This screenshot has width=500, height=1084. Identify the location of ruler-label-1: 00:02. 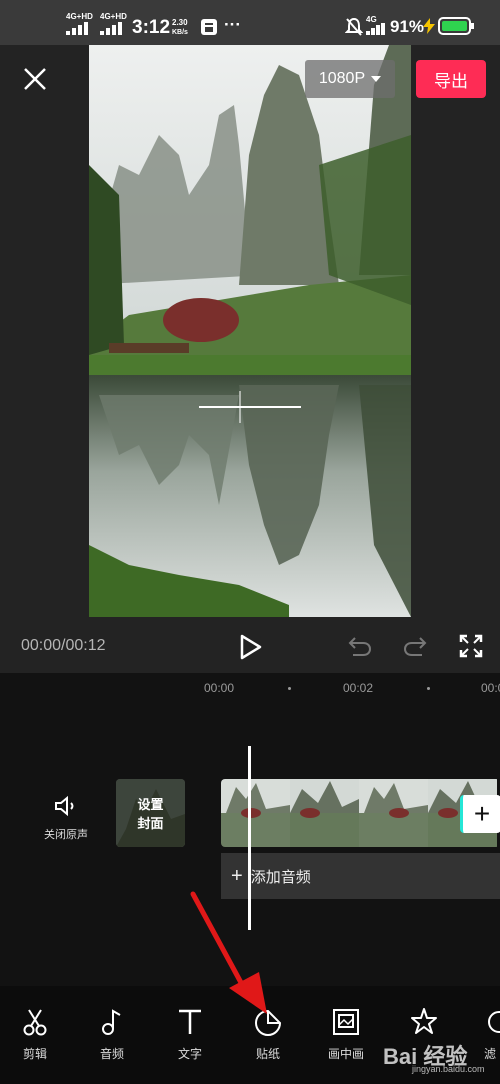
(358, 688).